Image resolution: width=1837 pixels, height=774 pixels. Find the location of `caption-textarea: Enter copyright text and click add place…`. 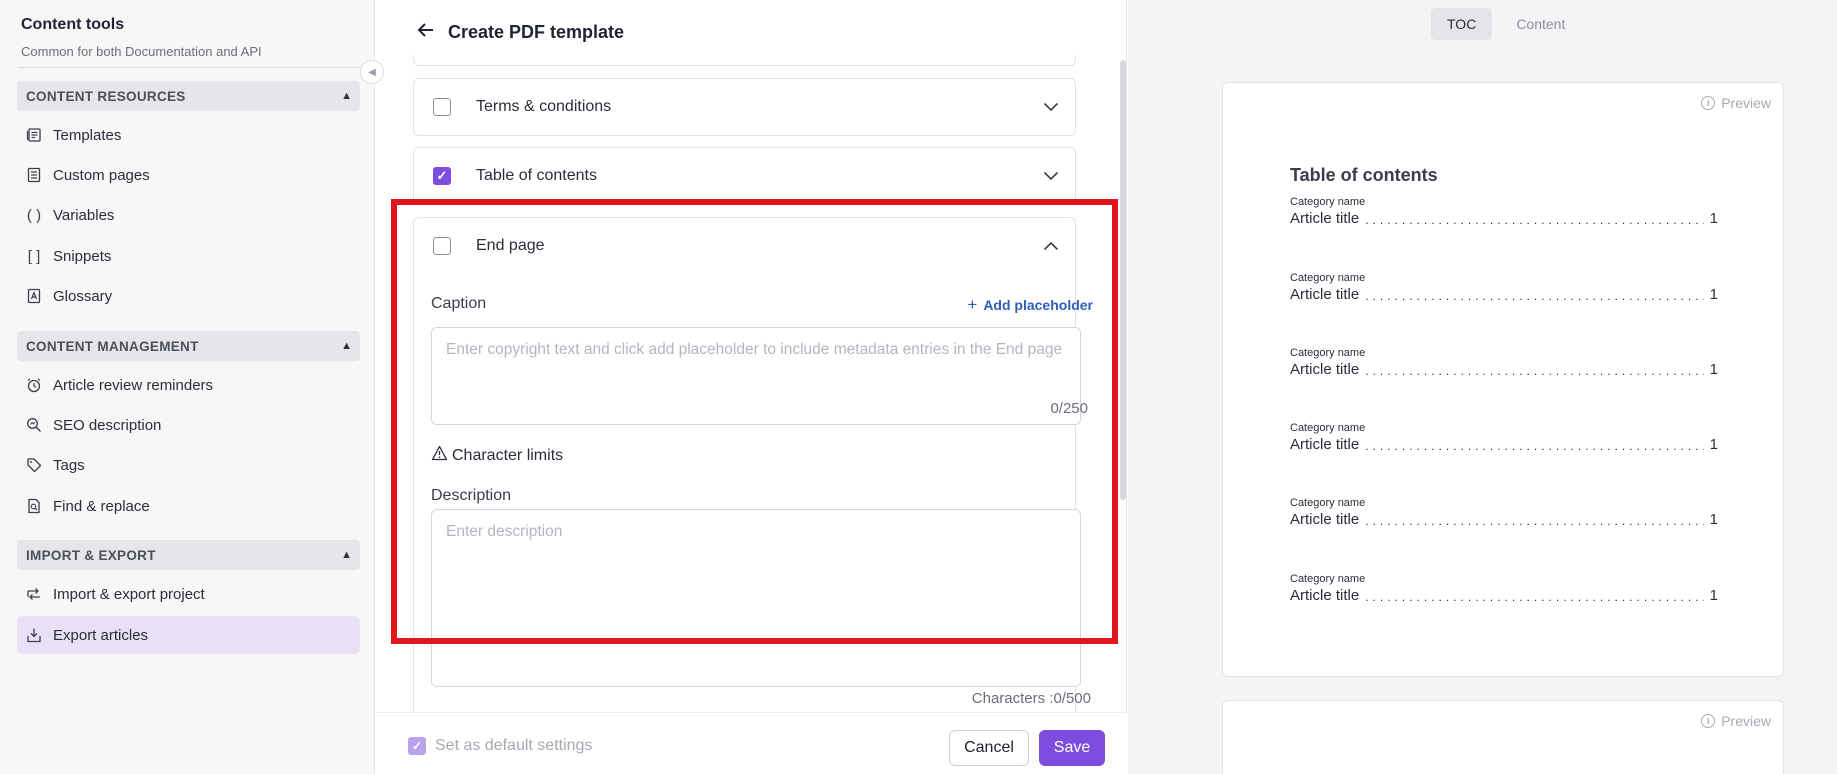

caption-textarea: Enter copyright text and click add place… is located at coordinates (756, 376).